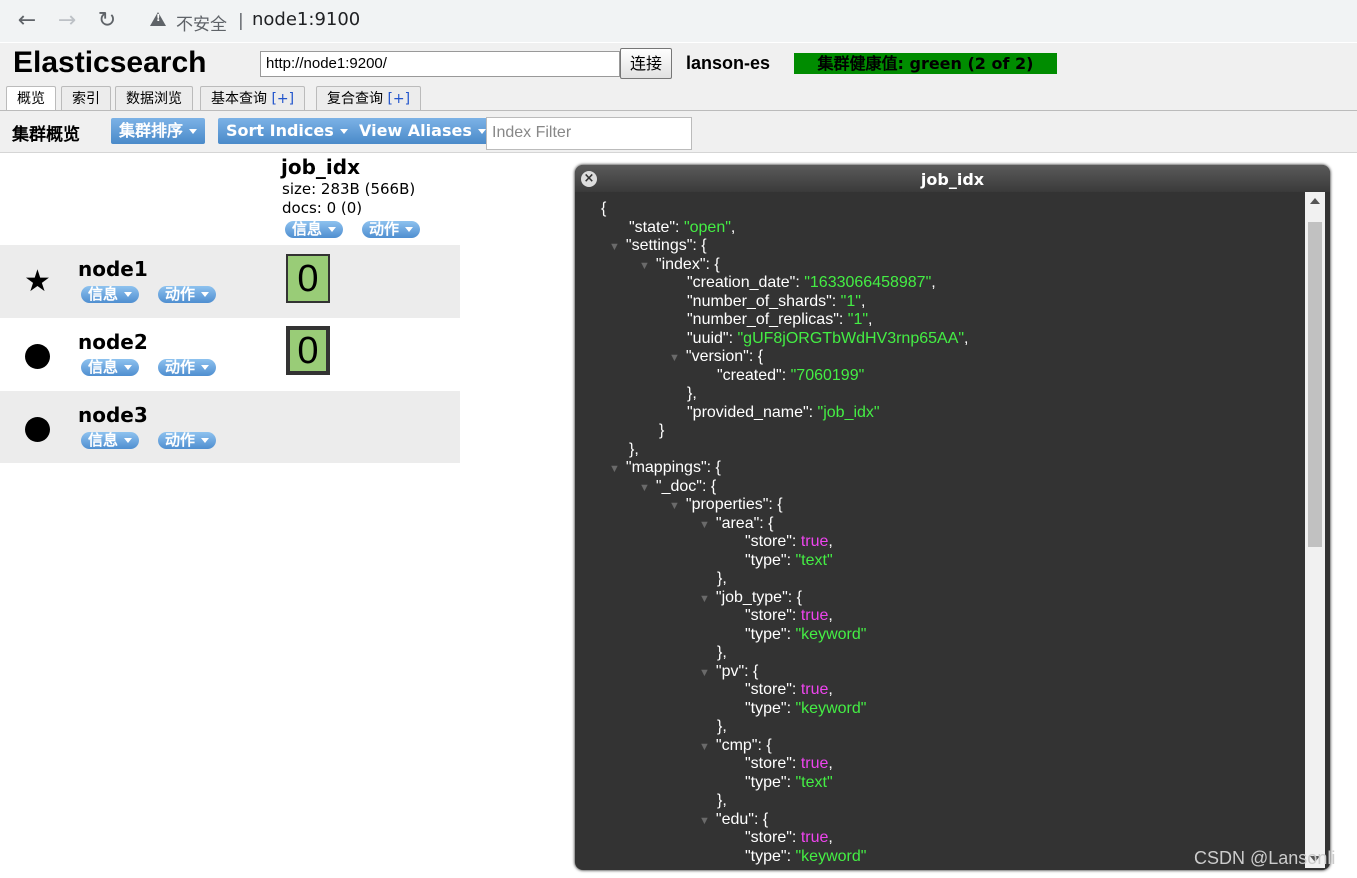  Describe the element at coordinates (734, 671) in the screenshot. I see `json-key: "pv":` at that location.